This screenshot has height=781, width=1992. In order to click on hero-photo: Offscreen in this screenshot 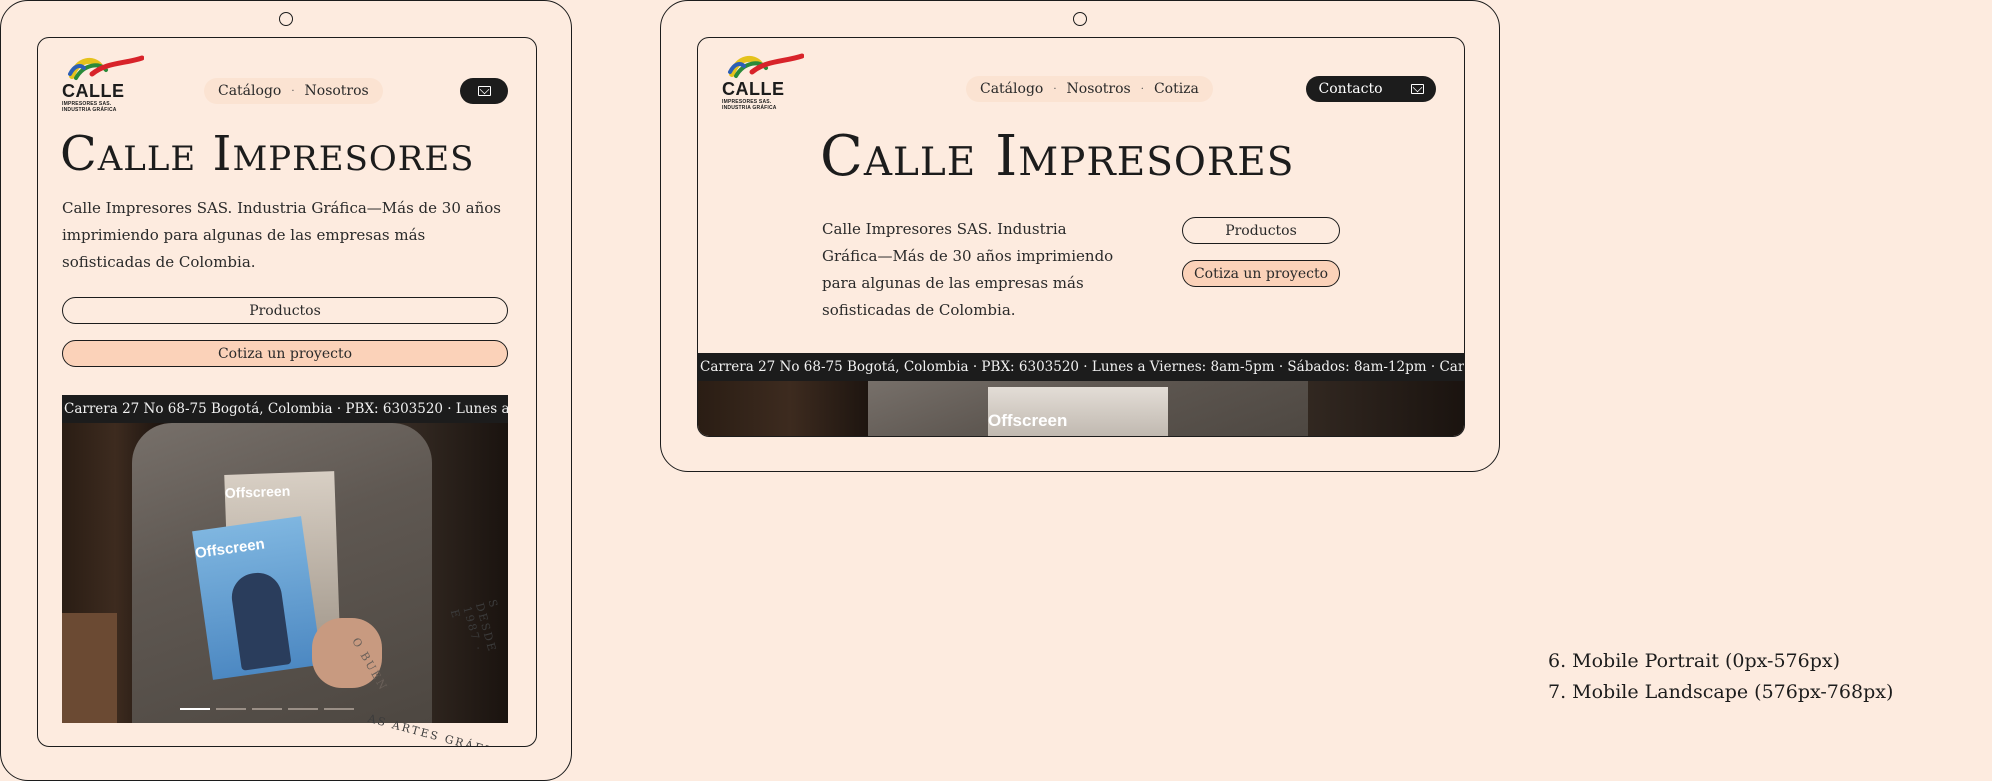, I will do `click(1081, 408)`.